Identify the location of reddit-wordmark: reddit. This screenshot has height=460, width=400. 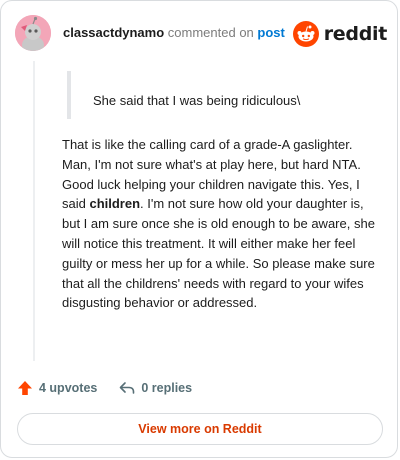
(355, 34).